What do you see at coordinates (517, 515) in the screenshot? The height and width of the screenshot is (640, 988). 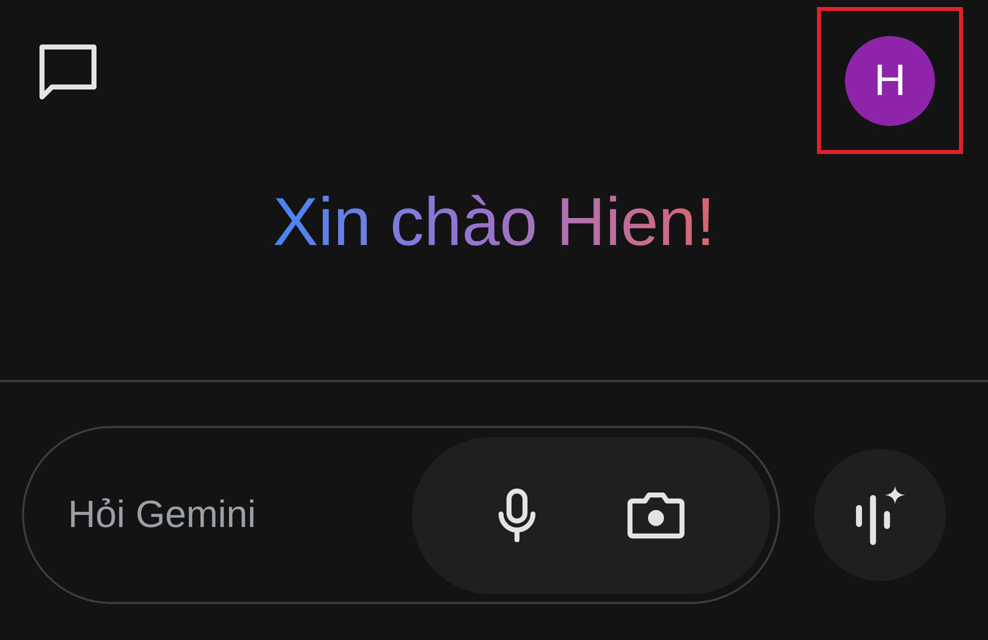 I see `microphone-icon` at bounding box center [517, 515].